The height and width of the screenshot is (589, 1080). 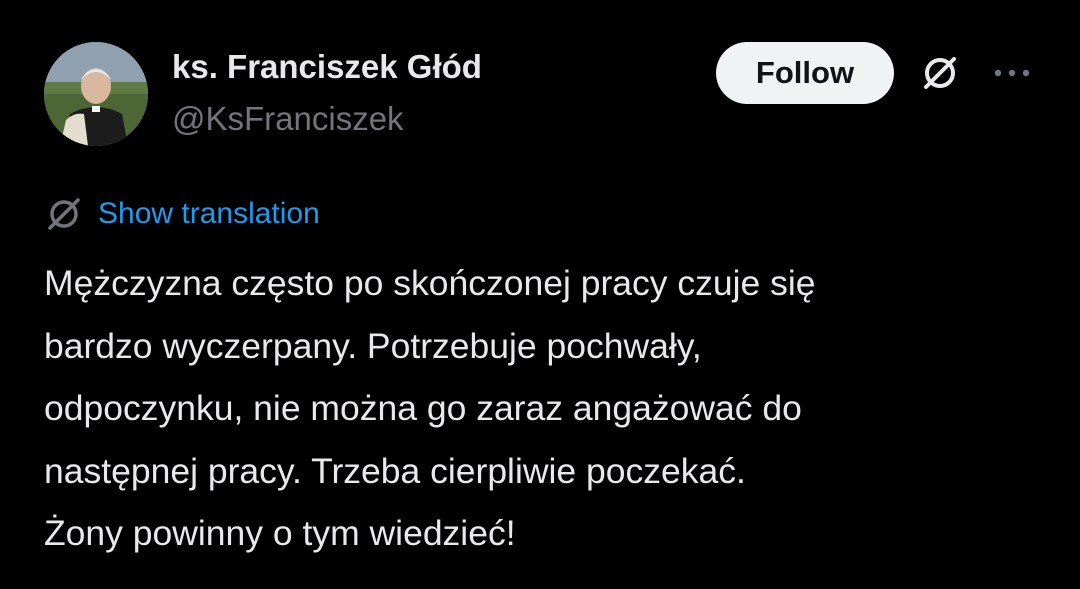 What do you see at coordinates (280, 533) in the screenshot?
I see `tweet-text-line: Żony powinny o tym wiedzieć!` at bounding box center [280, 533].